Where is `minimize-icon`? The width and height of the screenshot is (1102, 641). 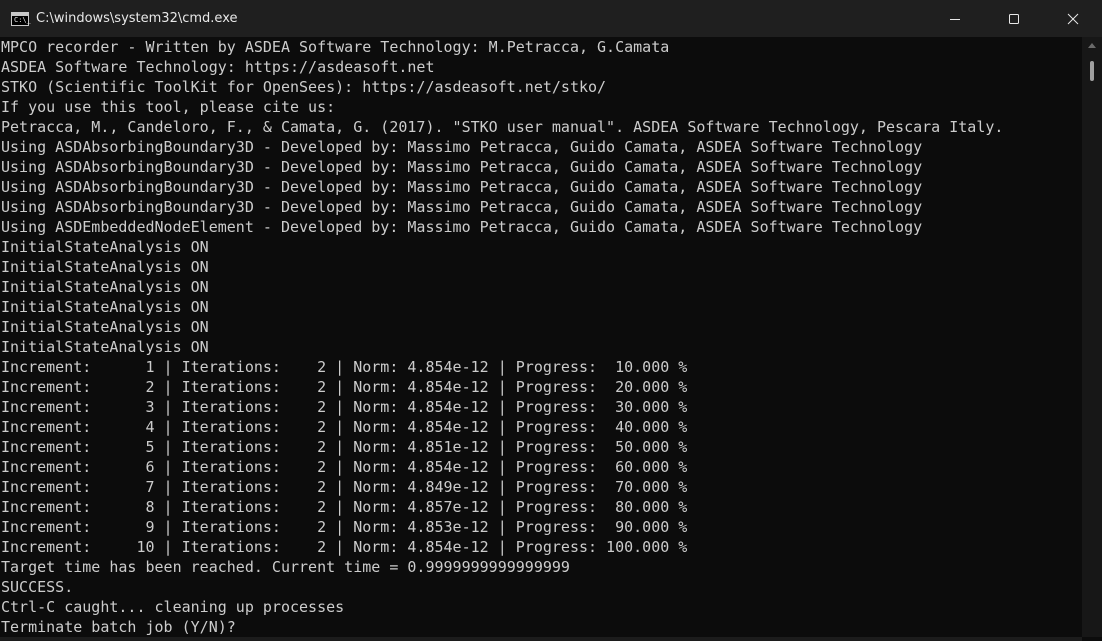 minimize-icon is located at coordinates (954, 19).